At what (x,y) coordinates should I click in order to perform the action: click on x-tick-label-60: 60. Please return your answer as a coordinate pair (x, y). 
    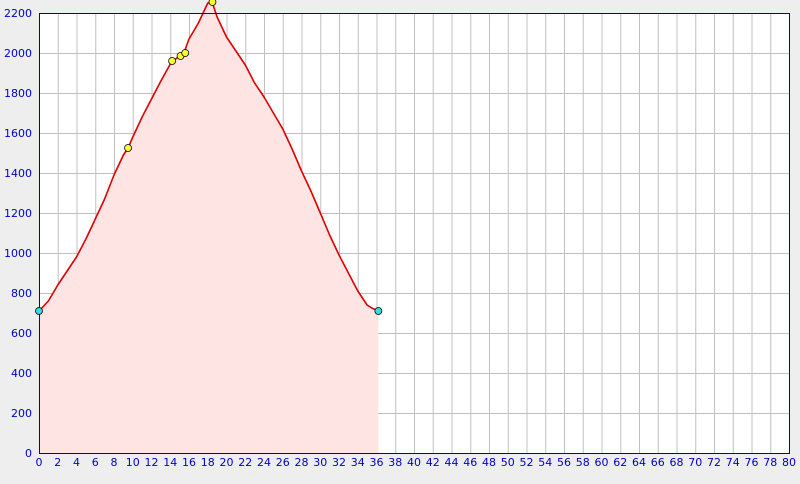
    Looking at the image, I should click on (602, 462).